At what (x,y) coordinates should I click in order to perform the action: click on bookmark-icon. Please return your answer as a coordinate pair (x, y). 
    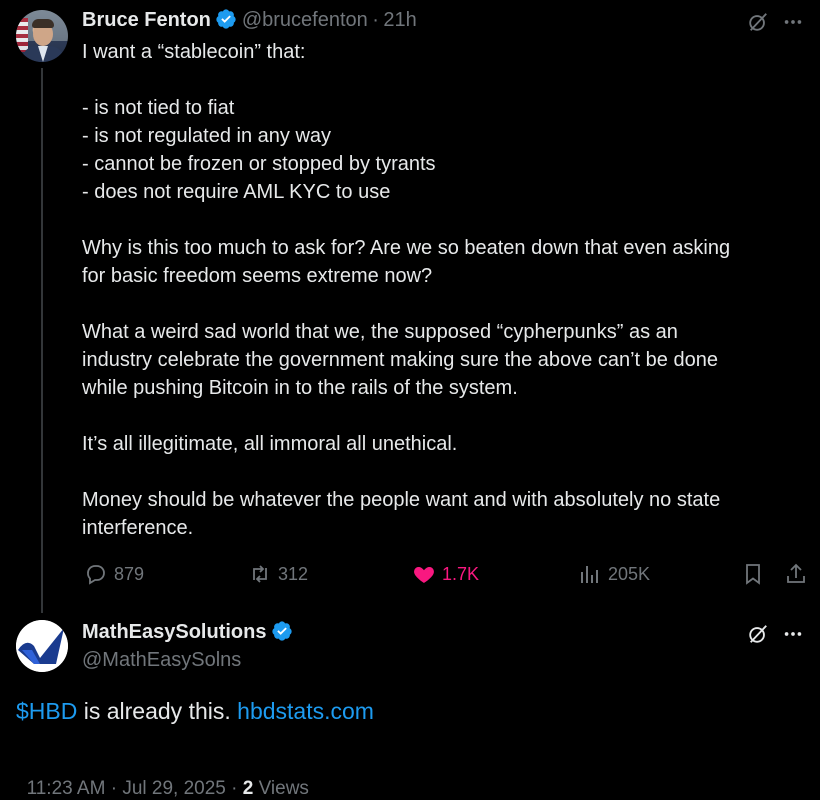
    Looking at the image, I should click on (753, 574).